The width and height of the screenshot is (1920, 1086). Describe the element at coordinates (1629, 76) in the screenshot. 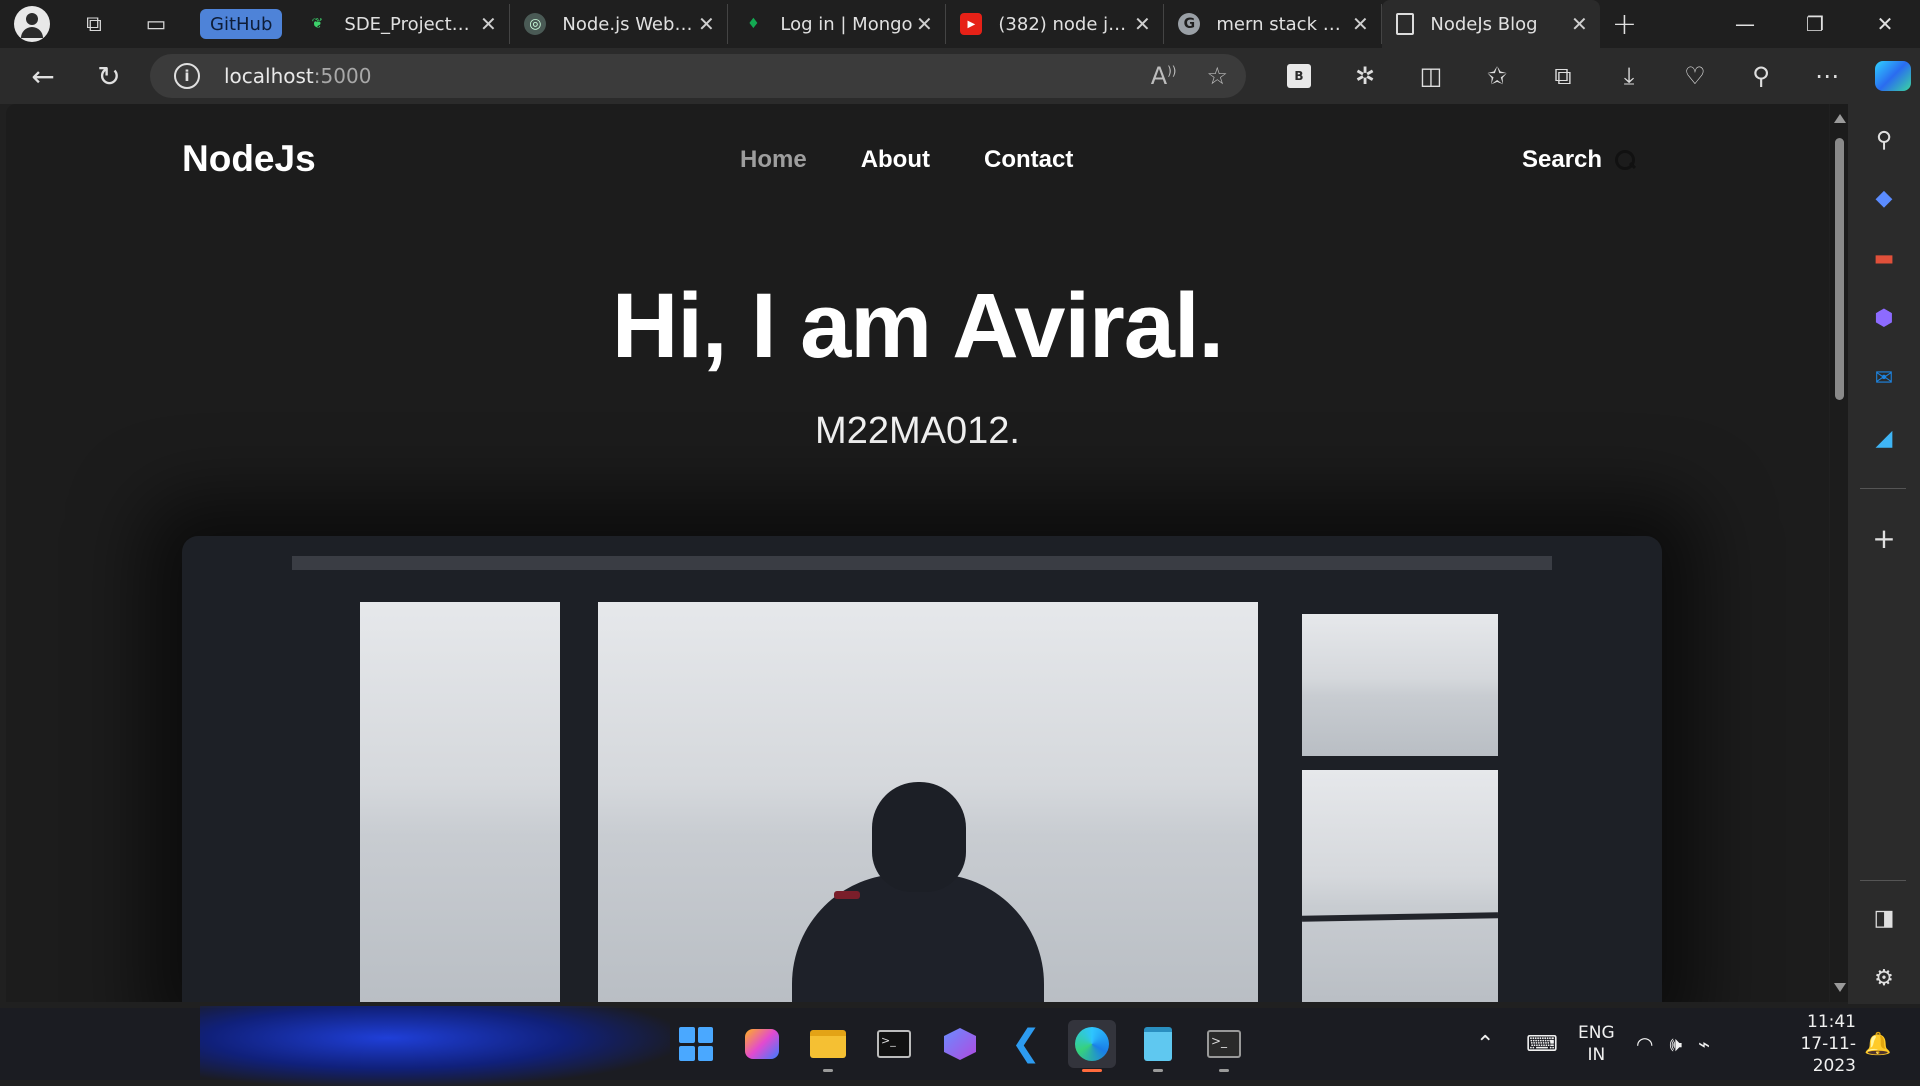

I see `downloads-icon: ⤓` at that location.